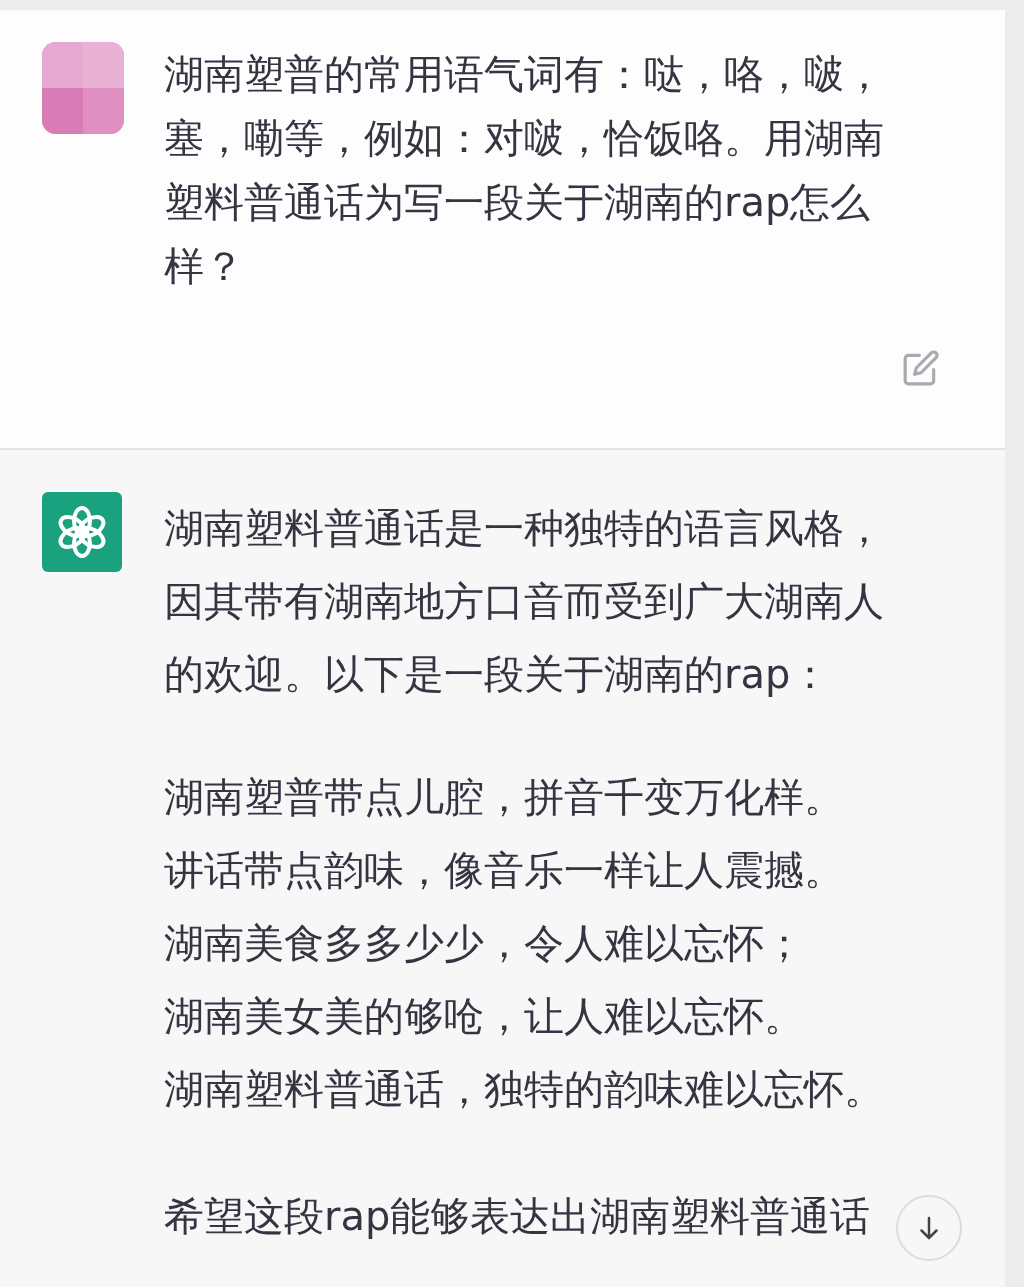  What do you see at coordinates (504, 870) in the screenshot?
I see `verse-line: 讲话带点韵味，像音乐一样让人震撼。` at bounding box center [504, 870].